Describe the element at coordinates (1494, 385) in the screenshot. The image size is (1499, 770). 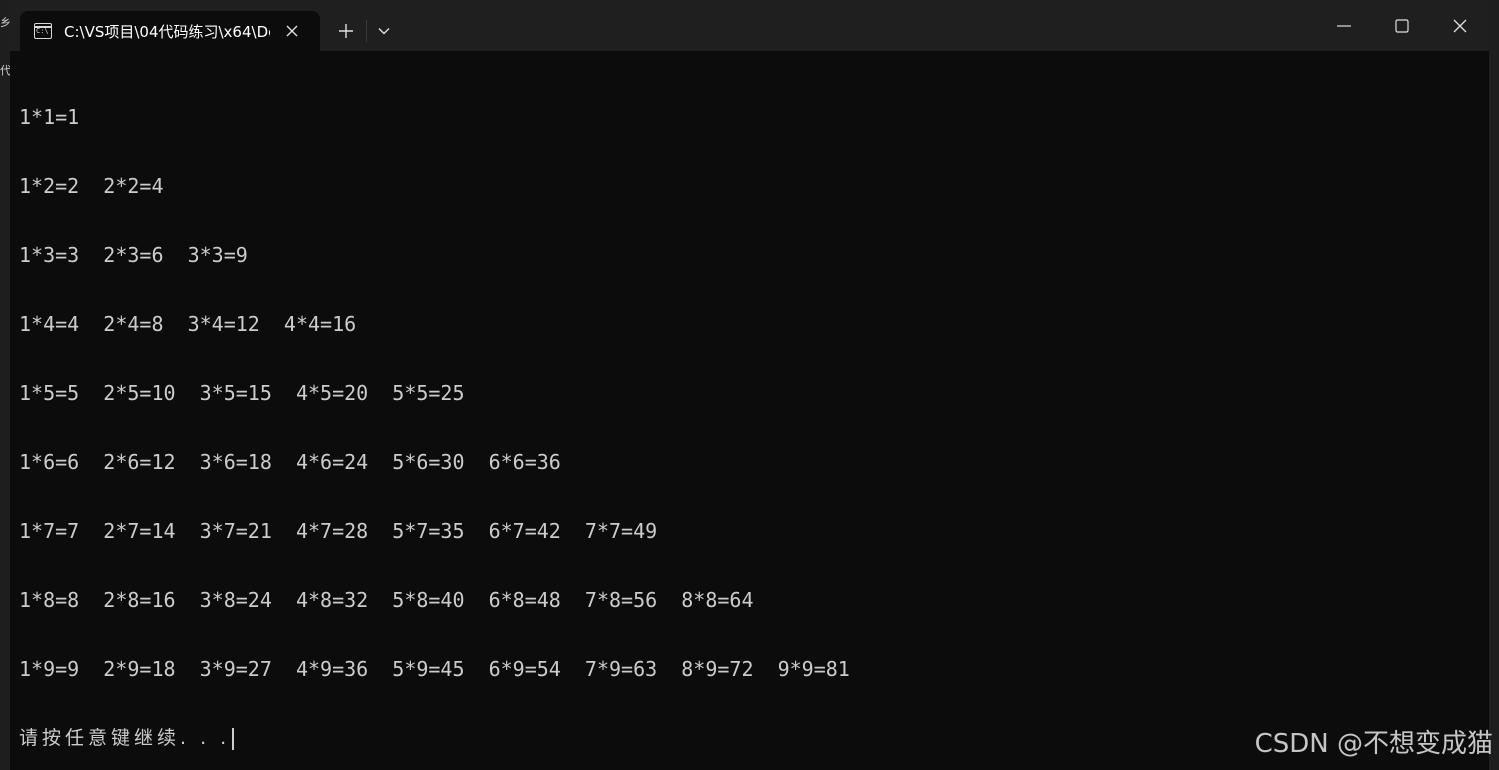
I see `background-right-edge` at that location.